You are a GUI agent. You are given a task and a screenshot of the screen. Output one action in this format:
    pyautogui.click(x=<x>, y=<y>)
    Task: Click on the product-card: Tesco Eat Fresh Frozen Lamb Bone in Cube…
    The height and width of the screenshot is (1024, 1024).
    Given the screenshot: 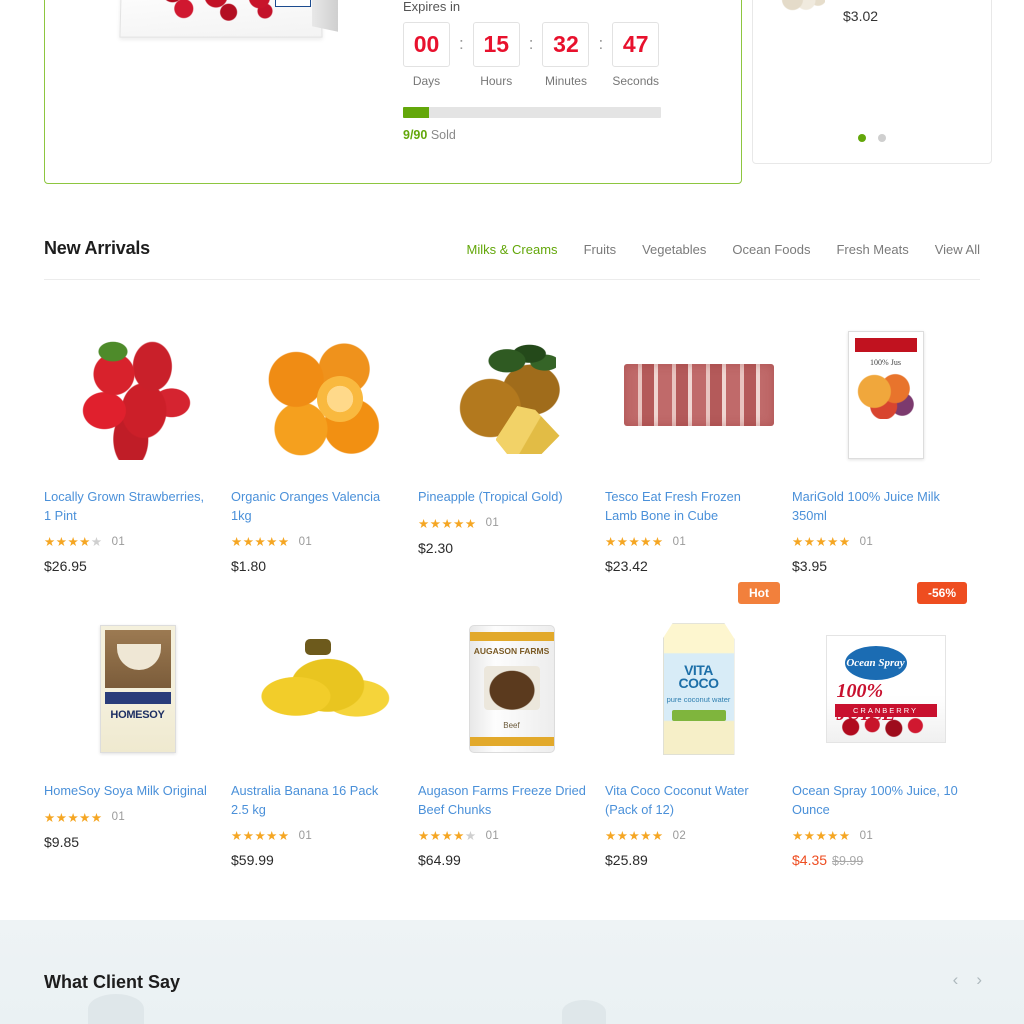 What is the action you would take?
    pyautogui.click(x=698, y=427)
    